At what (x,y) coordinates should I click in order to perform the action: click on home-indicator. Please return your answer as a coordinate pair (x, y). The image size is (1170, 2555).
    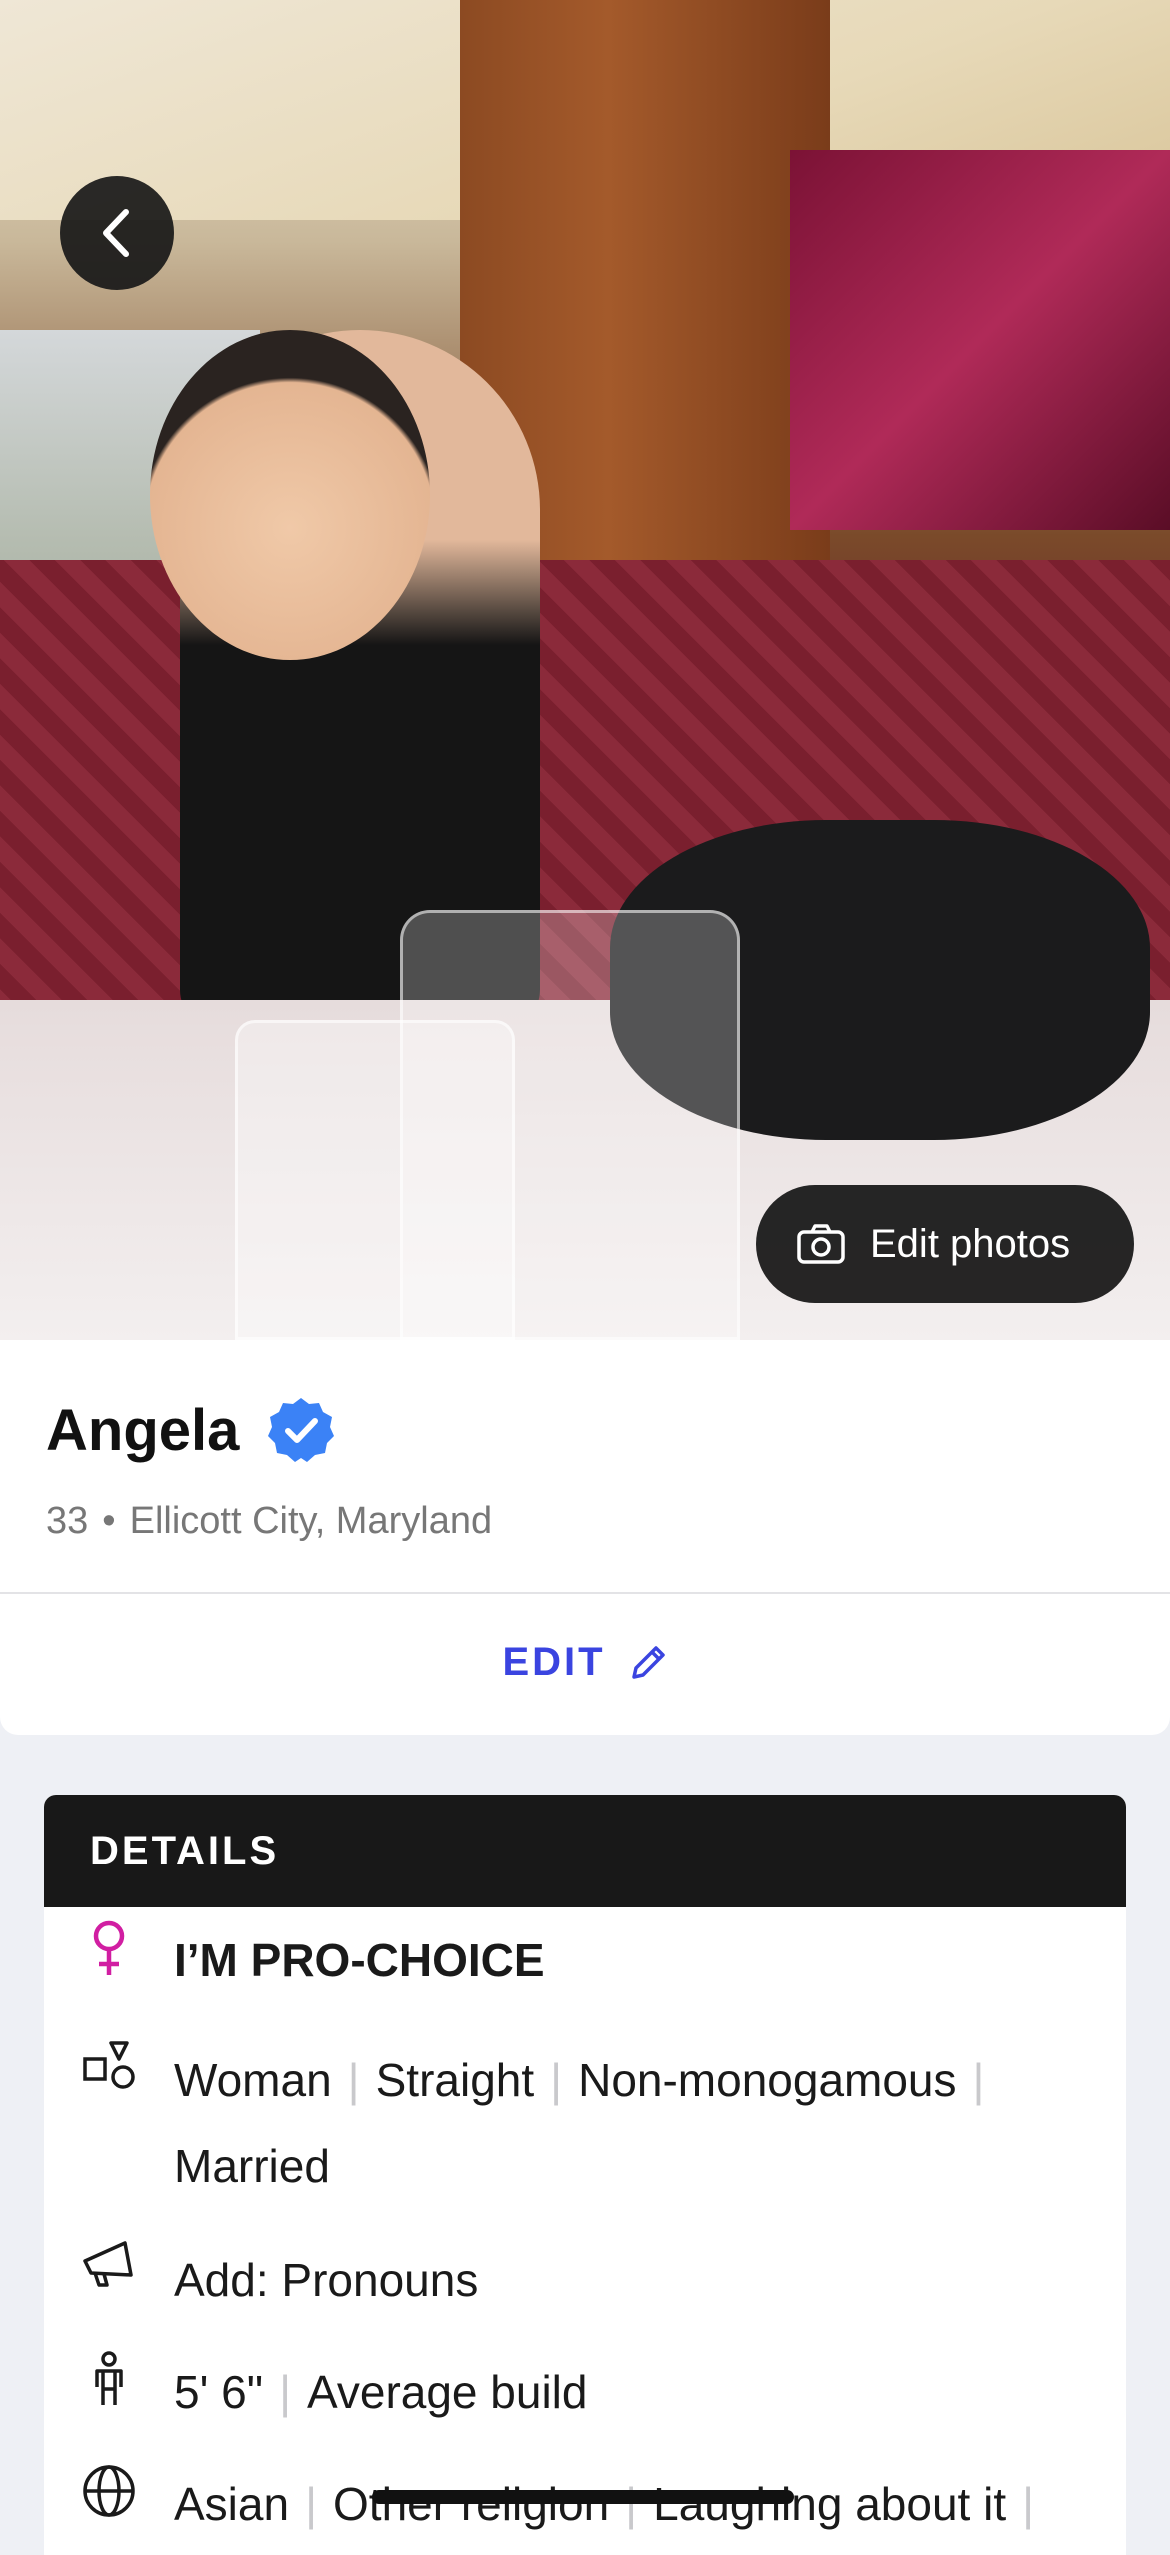
    Looking at the image, I should click on (583, 2497).